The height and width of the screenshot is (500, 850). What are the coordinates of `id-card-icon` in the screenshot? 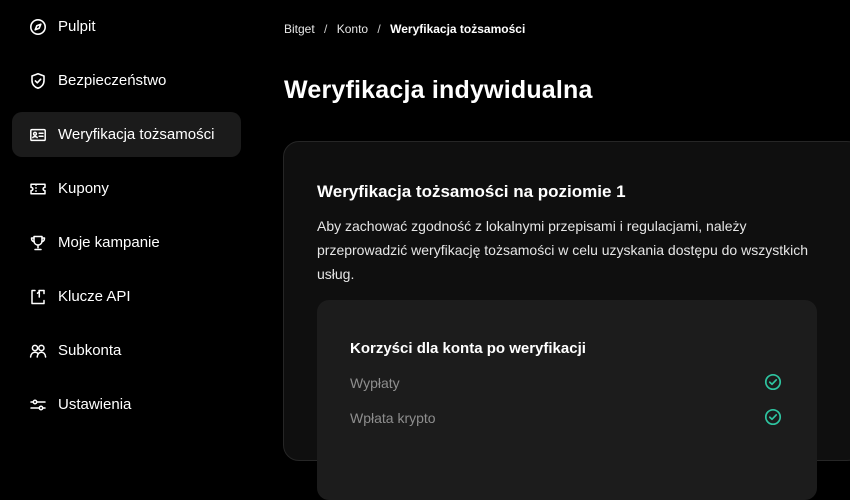 It's located at (38, 135).